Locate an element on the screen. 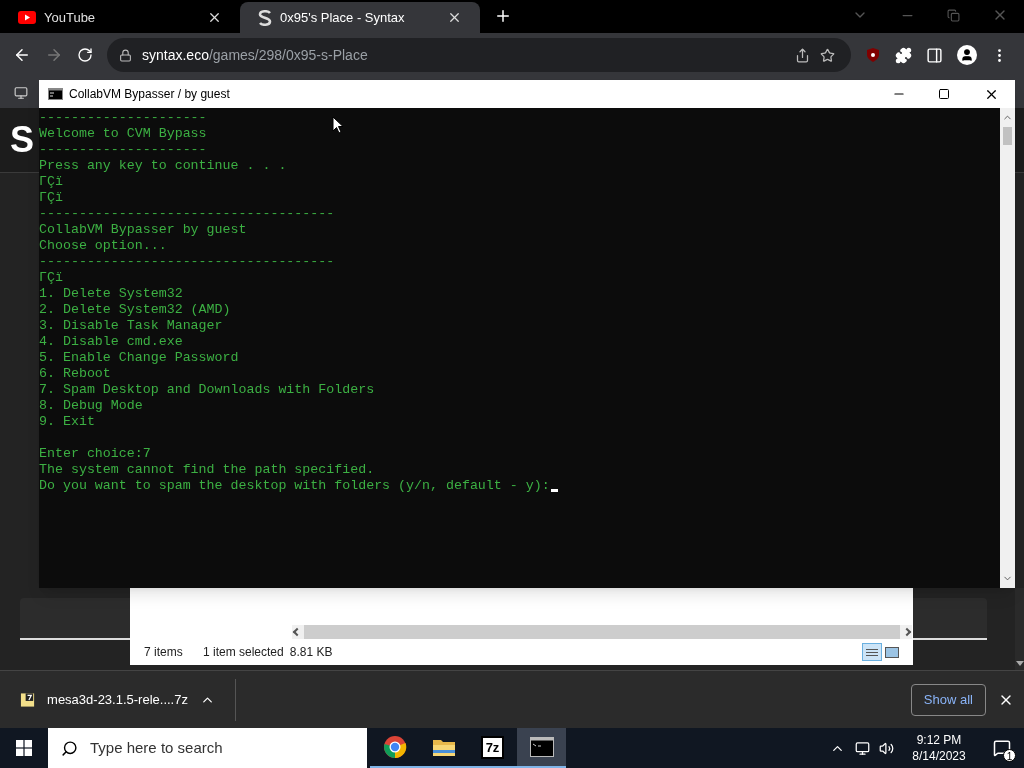  taskbar-app is located at coordinates (541, 748).